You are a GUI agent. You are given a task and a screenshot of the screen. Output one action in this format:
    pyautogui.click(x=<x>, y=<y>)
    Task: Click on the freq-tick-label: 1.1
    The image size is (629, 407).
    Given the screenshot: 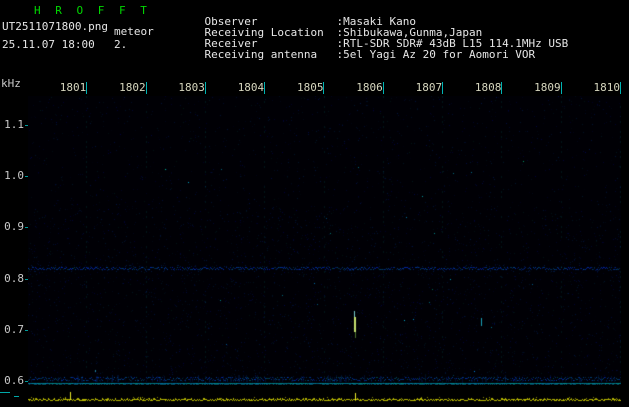 What is the action you would take?
    pyautogui.click(x=14, y=124)
    